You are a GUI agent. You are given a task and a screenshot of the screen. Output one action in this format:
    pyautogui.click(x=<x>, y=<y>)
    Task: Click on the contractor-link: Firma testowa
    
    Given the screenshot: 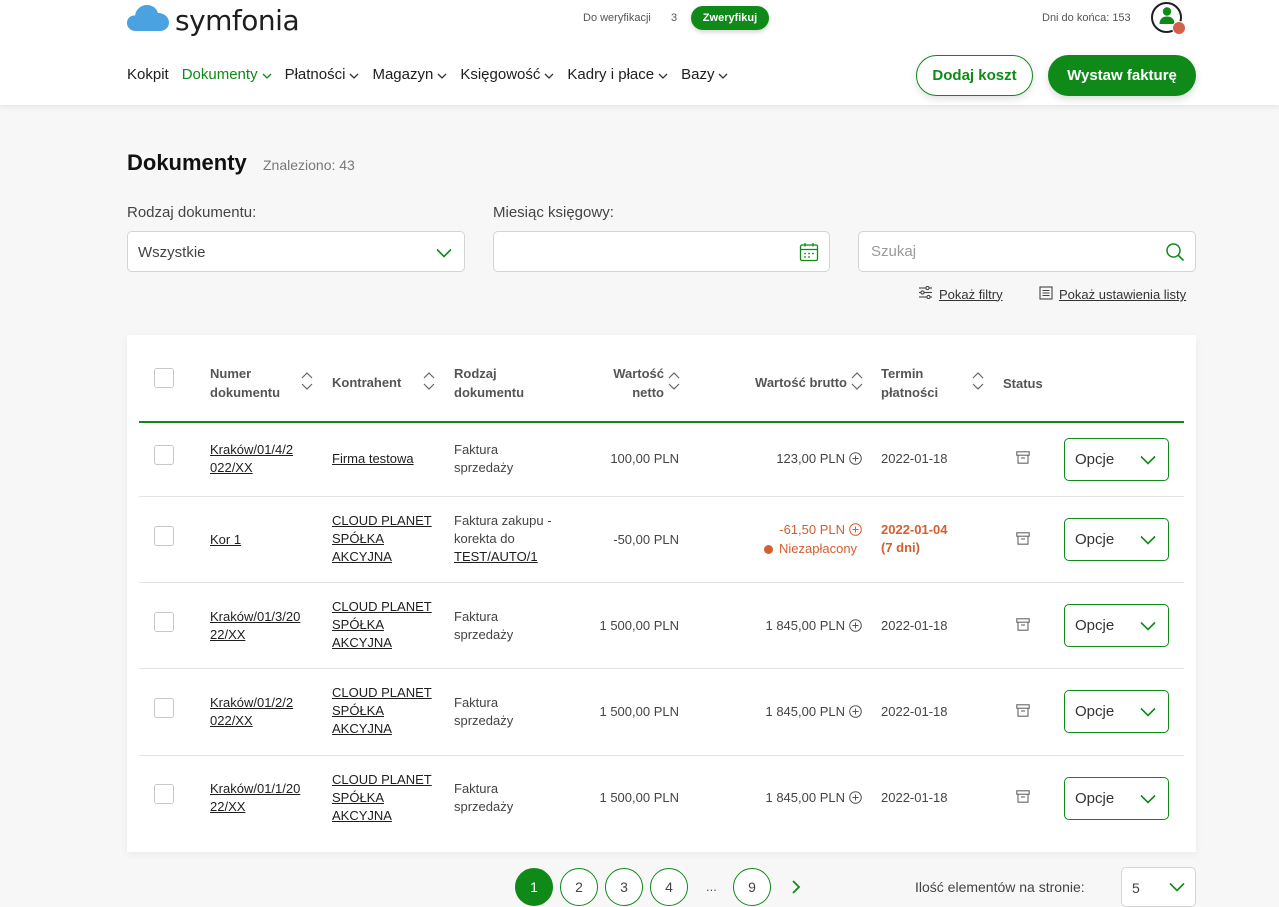 What is the action you would take?
    pyautogui.click(x=373, y=459)
    